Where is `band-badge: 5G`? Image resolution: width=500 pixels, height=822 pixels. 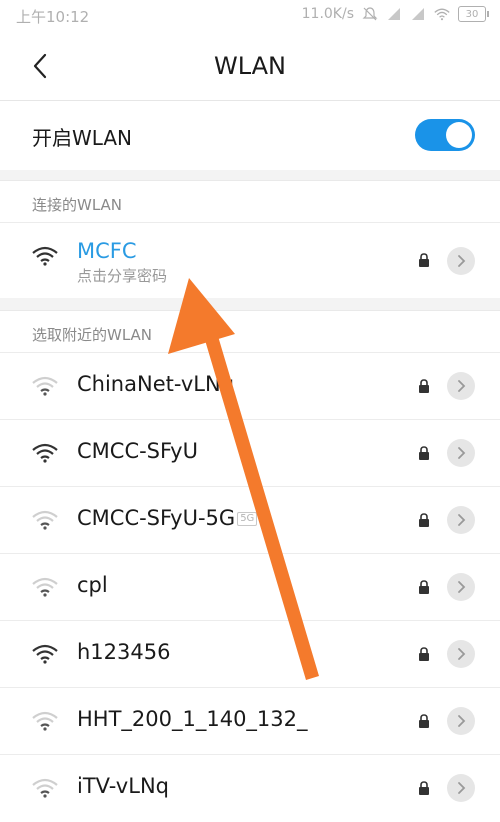
band-badge: 5G is located at coordinates (247, 519).